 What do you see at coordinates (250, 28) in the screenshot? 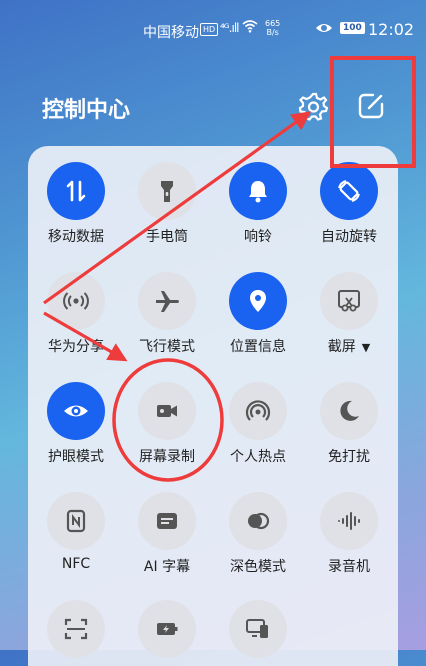
I see `wifi-icon` at bounding box center [250, 28].